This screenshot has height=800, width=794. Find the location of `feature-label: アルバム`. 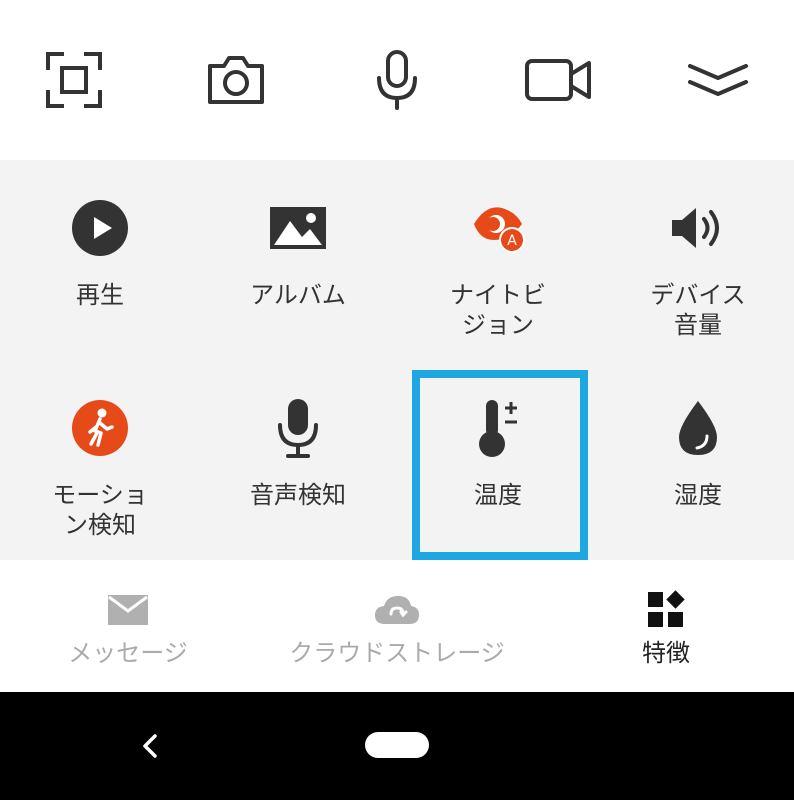

feature-label: アルバム is located at coordinates (298, 295).